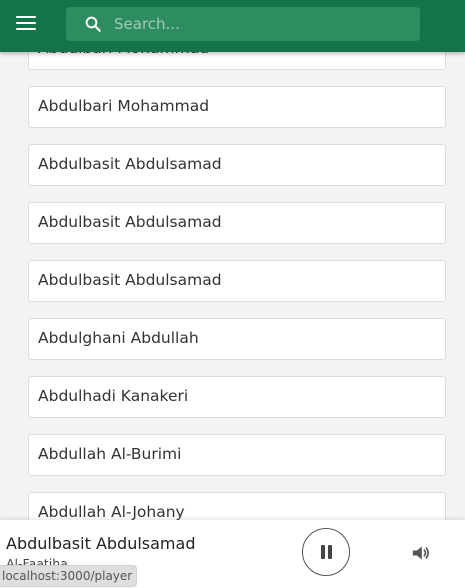 This screenshot has width=465, height=588. I want to click on list-item: Abdulhadi Kanakeri, so click(237, 397).